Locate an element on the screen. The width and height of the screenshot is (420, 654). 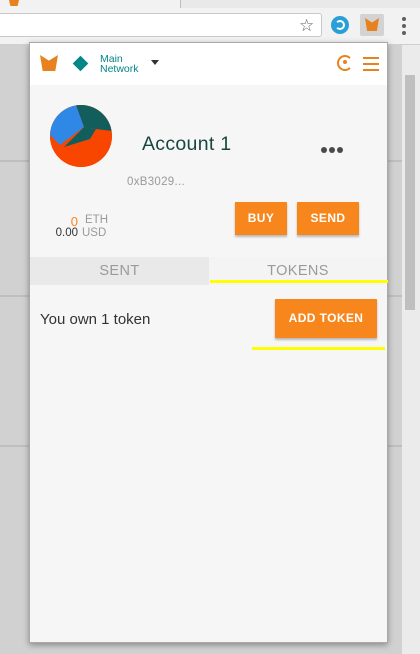
address-bar: ☆ is located at coordinates (161, 25).